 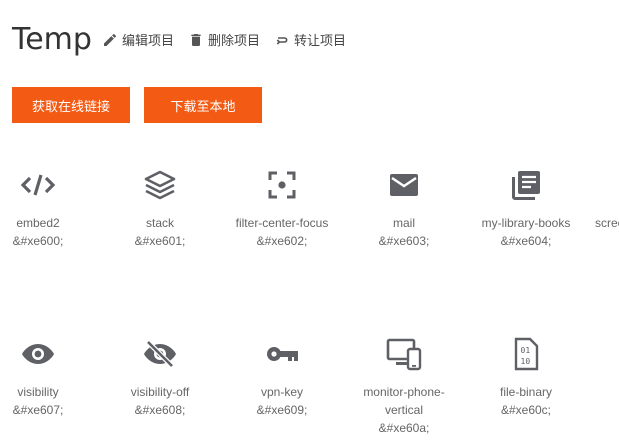 I want to click on icon-name: scree, so click(x=607, y=223).